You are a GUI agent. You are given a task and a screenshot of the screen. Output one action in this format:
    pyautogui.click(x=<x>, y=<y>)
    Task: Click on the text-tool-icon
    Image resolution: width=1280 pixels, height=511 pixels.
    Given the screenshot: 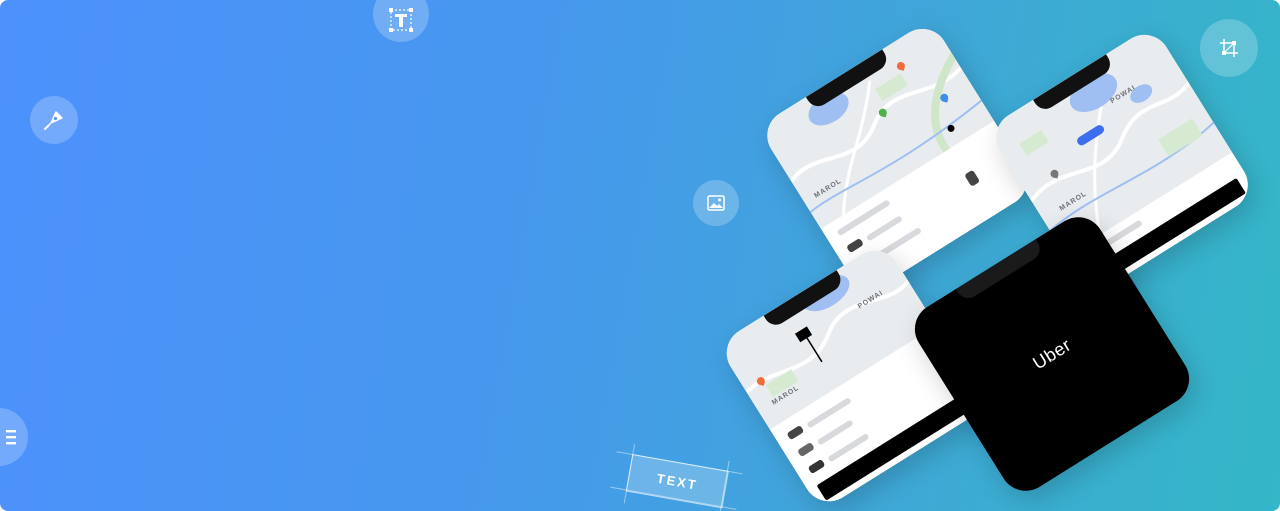 What is the action you would take?
    pyautogui.click(x=401, y=20)
    